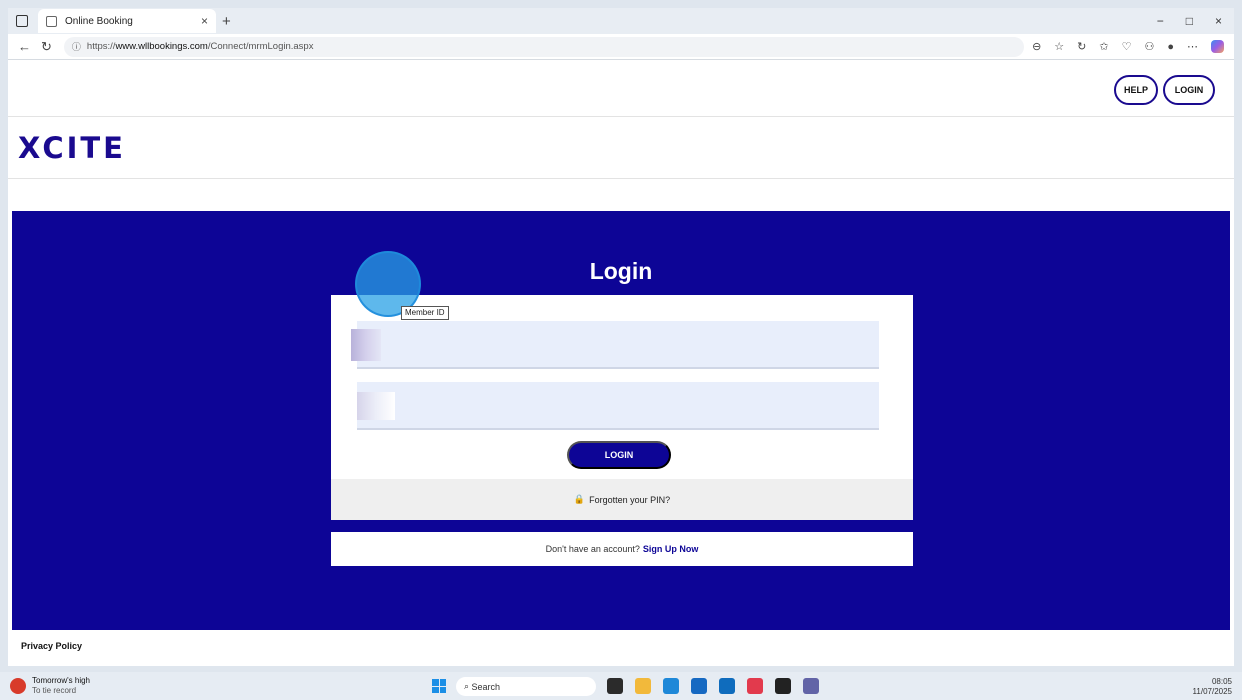 The image size is (1242, 700). I want to click on file-explorer-icon, so click(643, 686).